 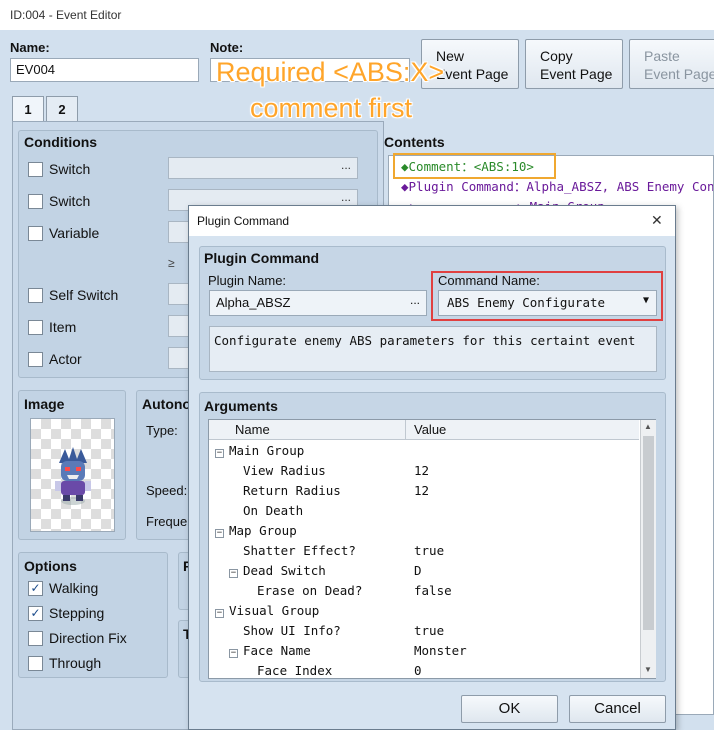 What do you see at coordinates (424, 571) in the screenshot?
I see `argument-row: − Dead Switch D` at bounding box center [424, 571].